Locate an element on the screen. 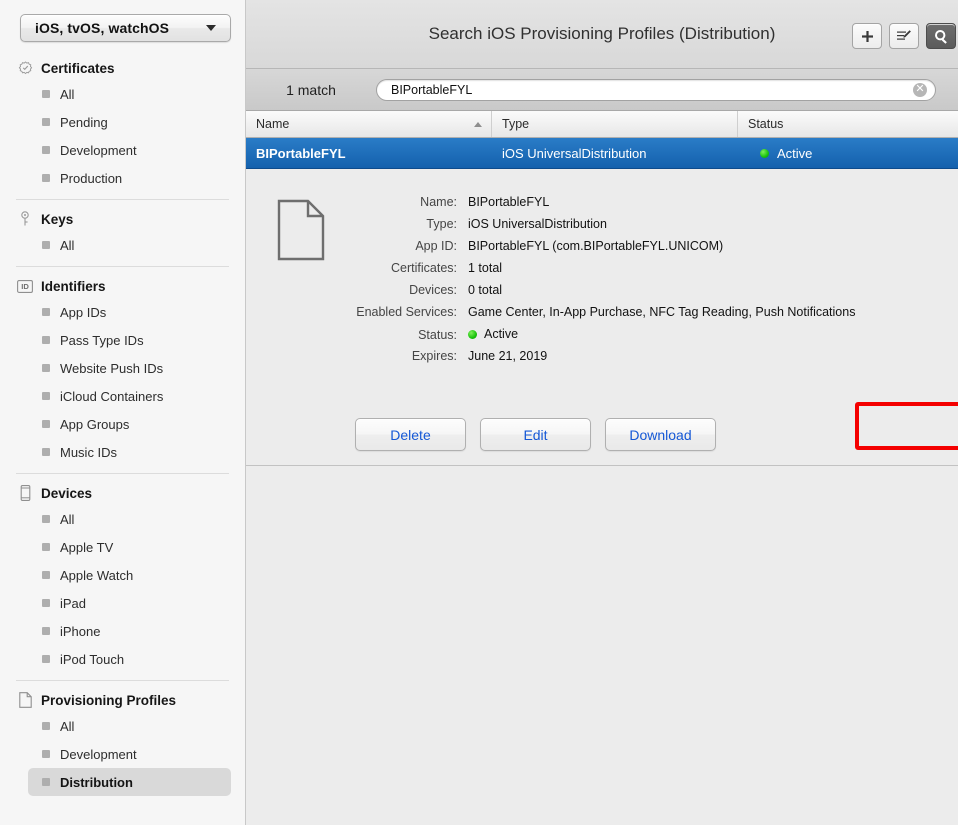 The image size is (958, 825). sidebar-item-label: Development is located at coordinates (98, 150).